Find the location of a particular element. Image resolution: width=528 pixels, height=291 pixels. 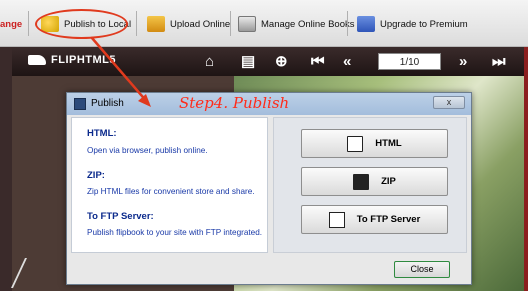

html-section-desc: Open via browser, publish online. is located at coordinates (147, 150).